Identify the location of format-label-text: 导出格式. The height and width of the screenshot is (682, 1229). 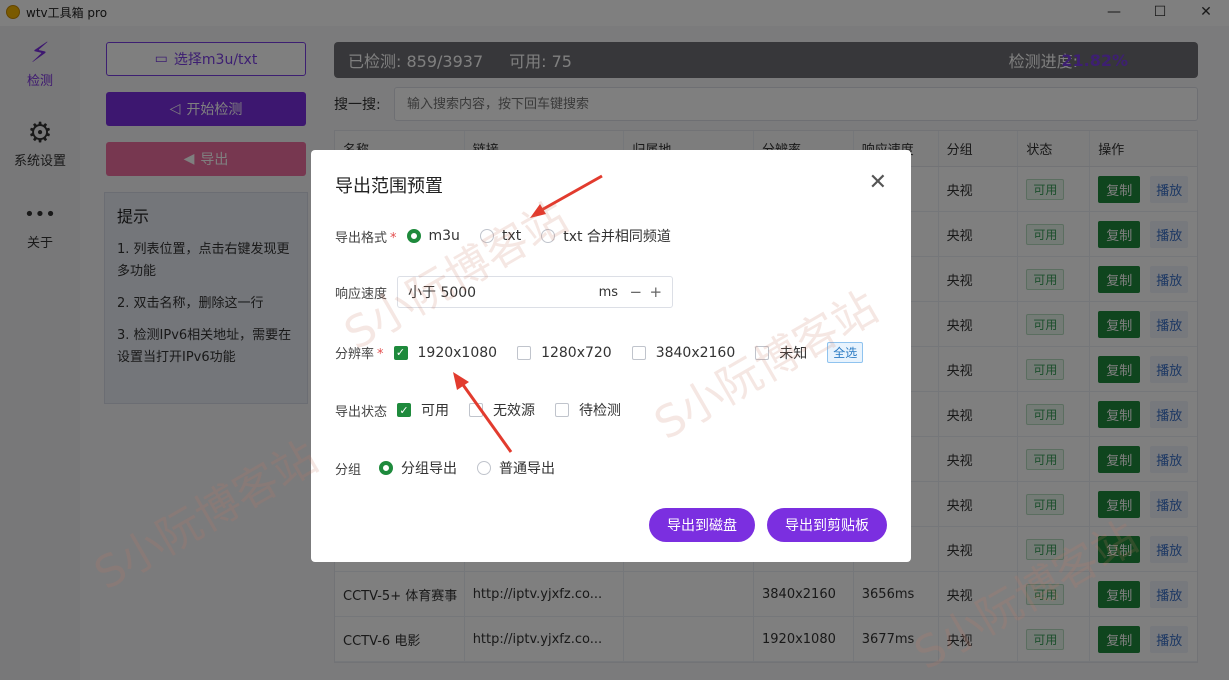
(361, 238).